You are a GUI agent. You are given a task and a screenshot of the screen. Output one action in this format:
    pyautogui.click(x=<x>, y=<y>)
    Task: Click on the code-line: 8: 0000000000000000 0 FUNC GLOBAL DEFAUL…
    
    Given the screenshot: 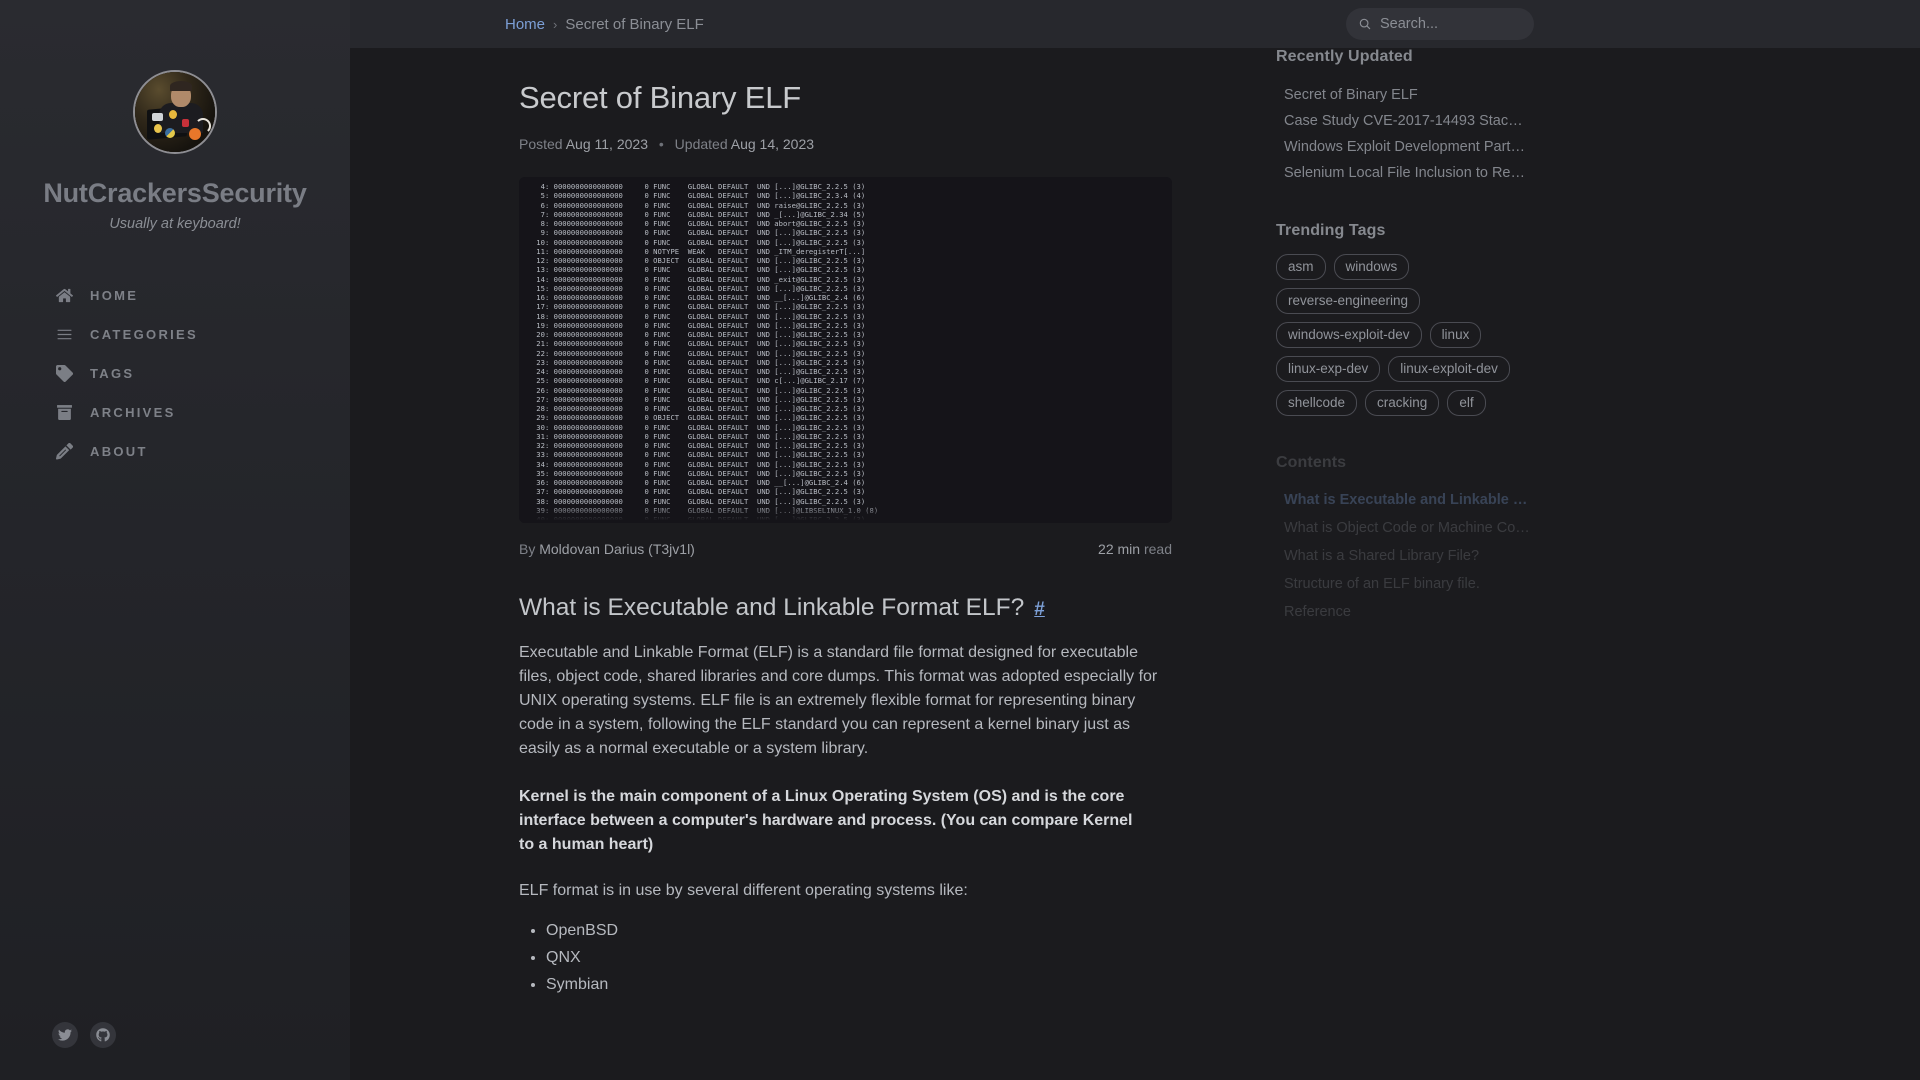 What is the action you would take?
    pyautogui.click(x=692, y=223)
    